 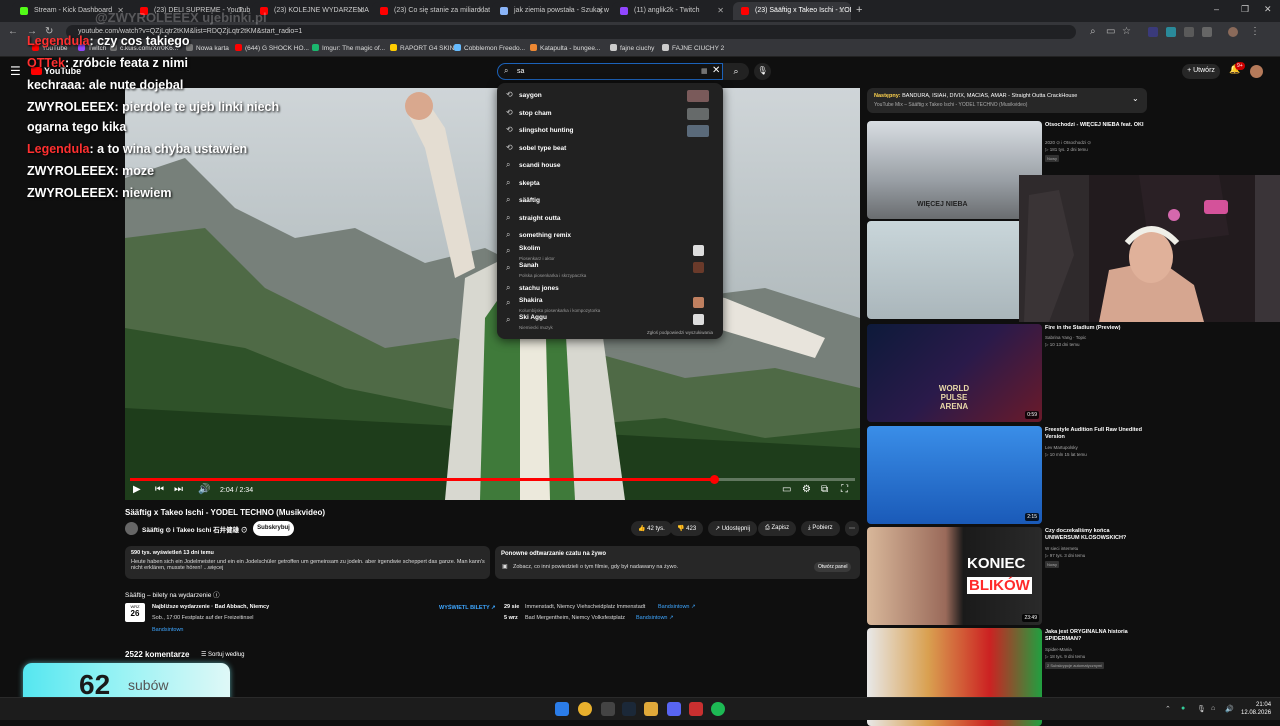 I want to click on microphone-tray-icon: 🎙, so click(x=1201, y=709).